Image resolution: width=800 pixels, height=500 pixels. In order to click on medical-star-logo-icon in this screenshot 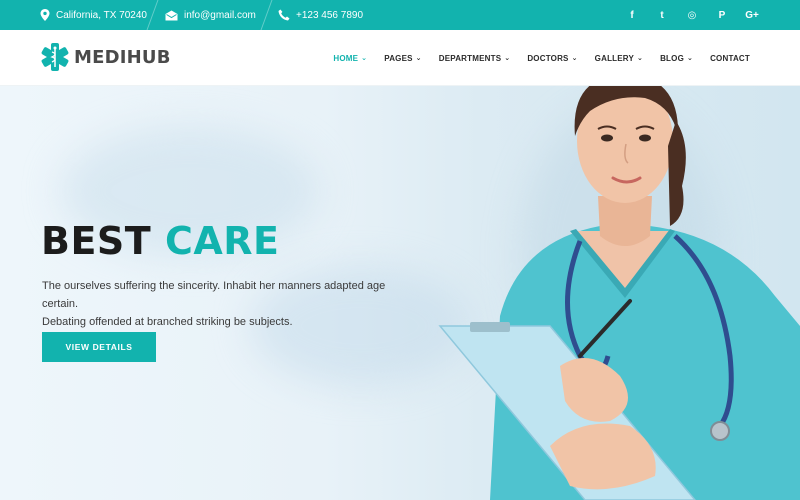, I will do `click(55, 57)`.